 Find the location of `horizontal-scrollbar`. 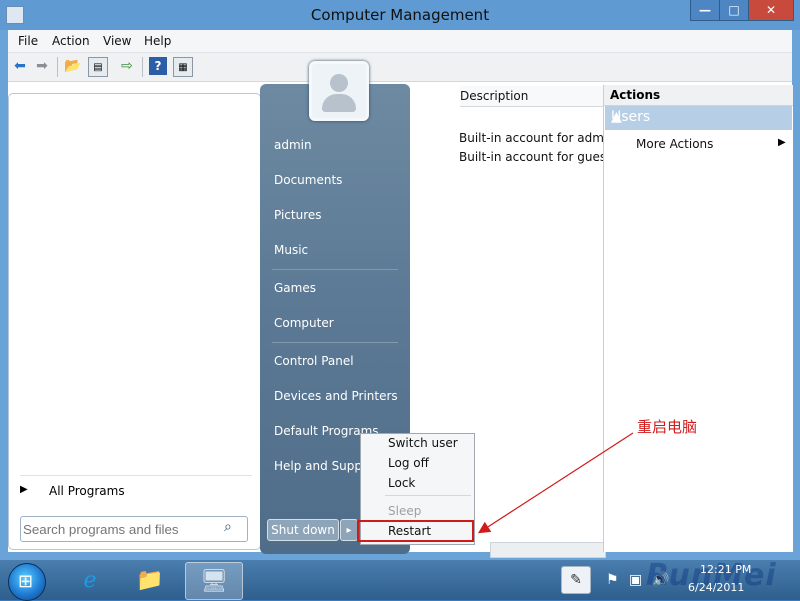

horizontal-scrollbar is located at coordinates (548, 550).